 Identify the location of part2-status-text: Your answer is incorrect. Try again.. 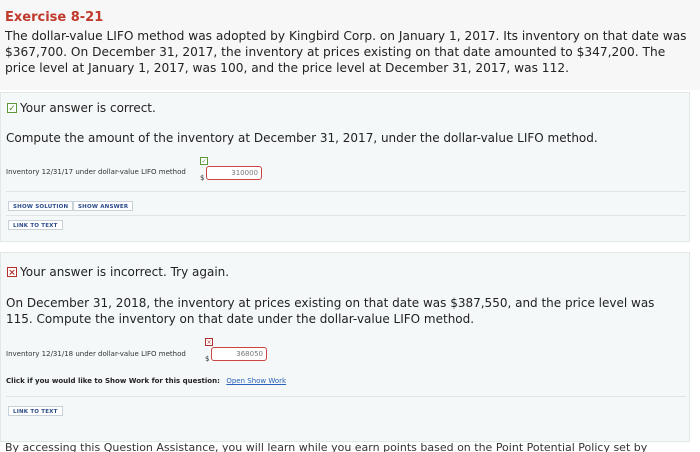
(125, 272).